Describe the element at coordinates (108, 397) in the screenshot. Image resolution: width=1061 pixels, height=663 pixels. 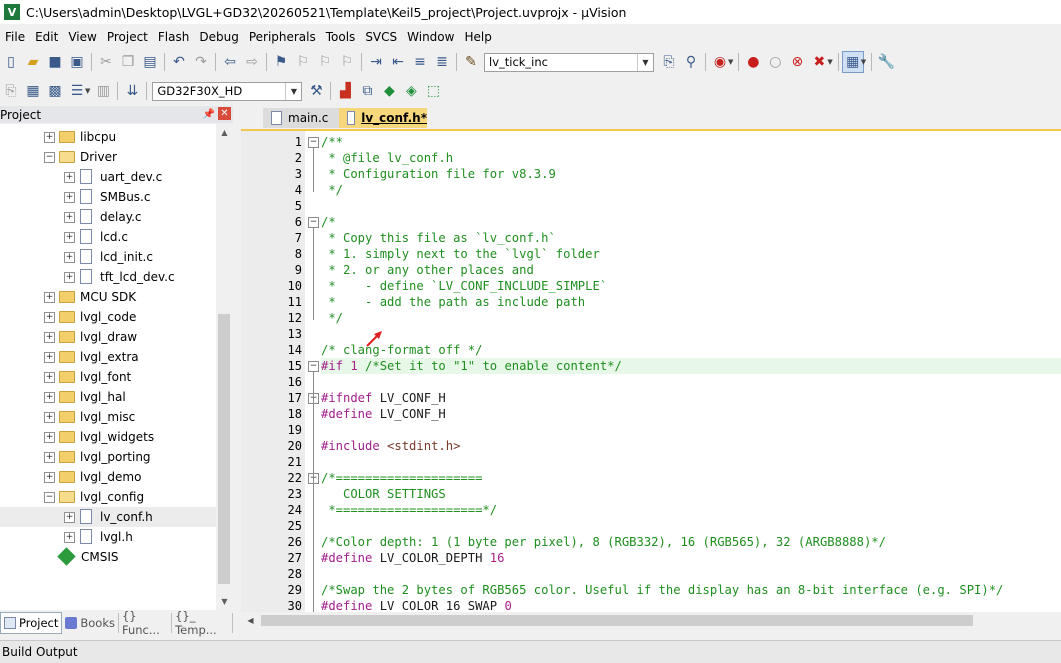
I see `tree-item: + lvgl_hal` at that location.